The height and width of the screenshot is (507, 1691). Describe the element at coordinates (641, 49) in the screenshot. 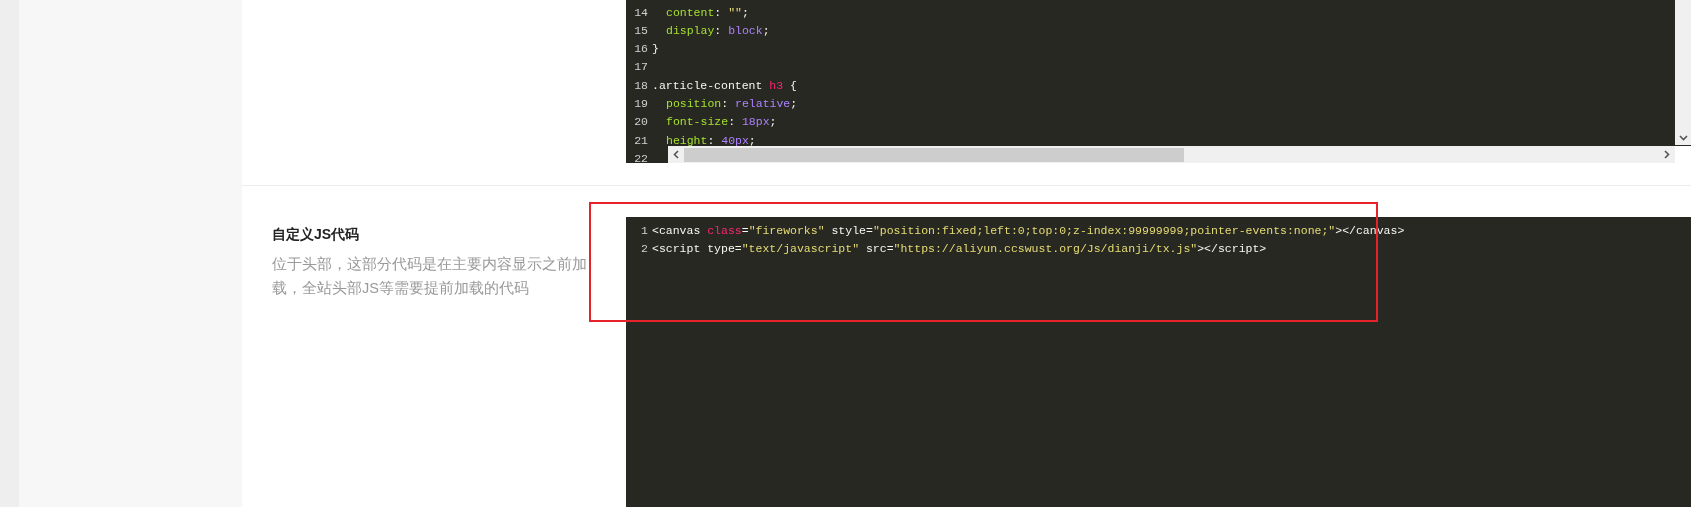

I see `line-number: 16` at that location.